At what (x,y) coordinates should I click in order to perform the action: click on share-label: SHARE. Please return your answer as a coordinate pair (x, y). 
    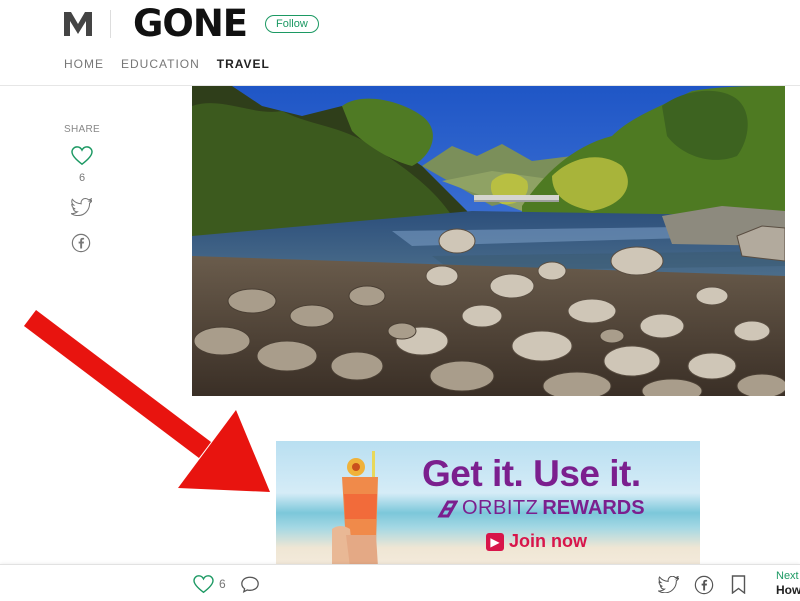
    Looking at the image, I should click on (82, 129).